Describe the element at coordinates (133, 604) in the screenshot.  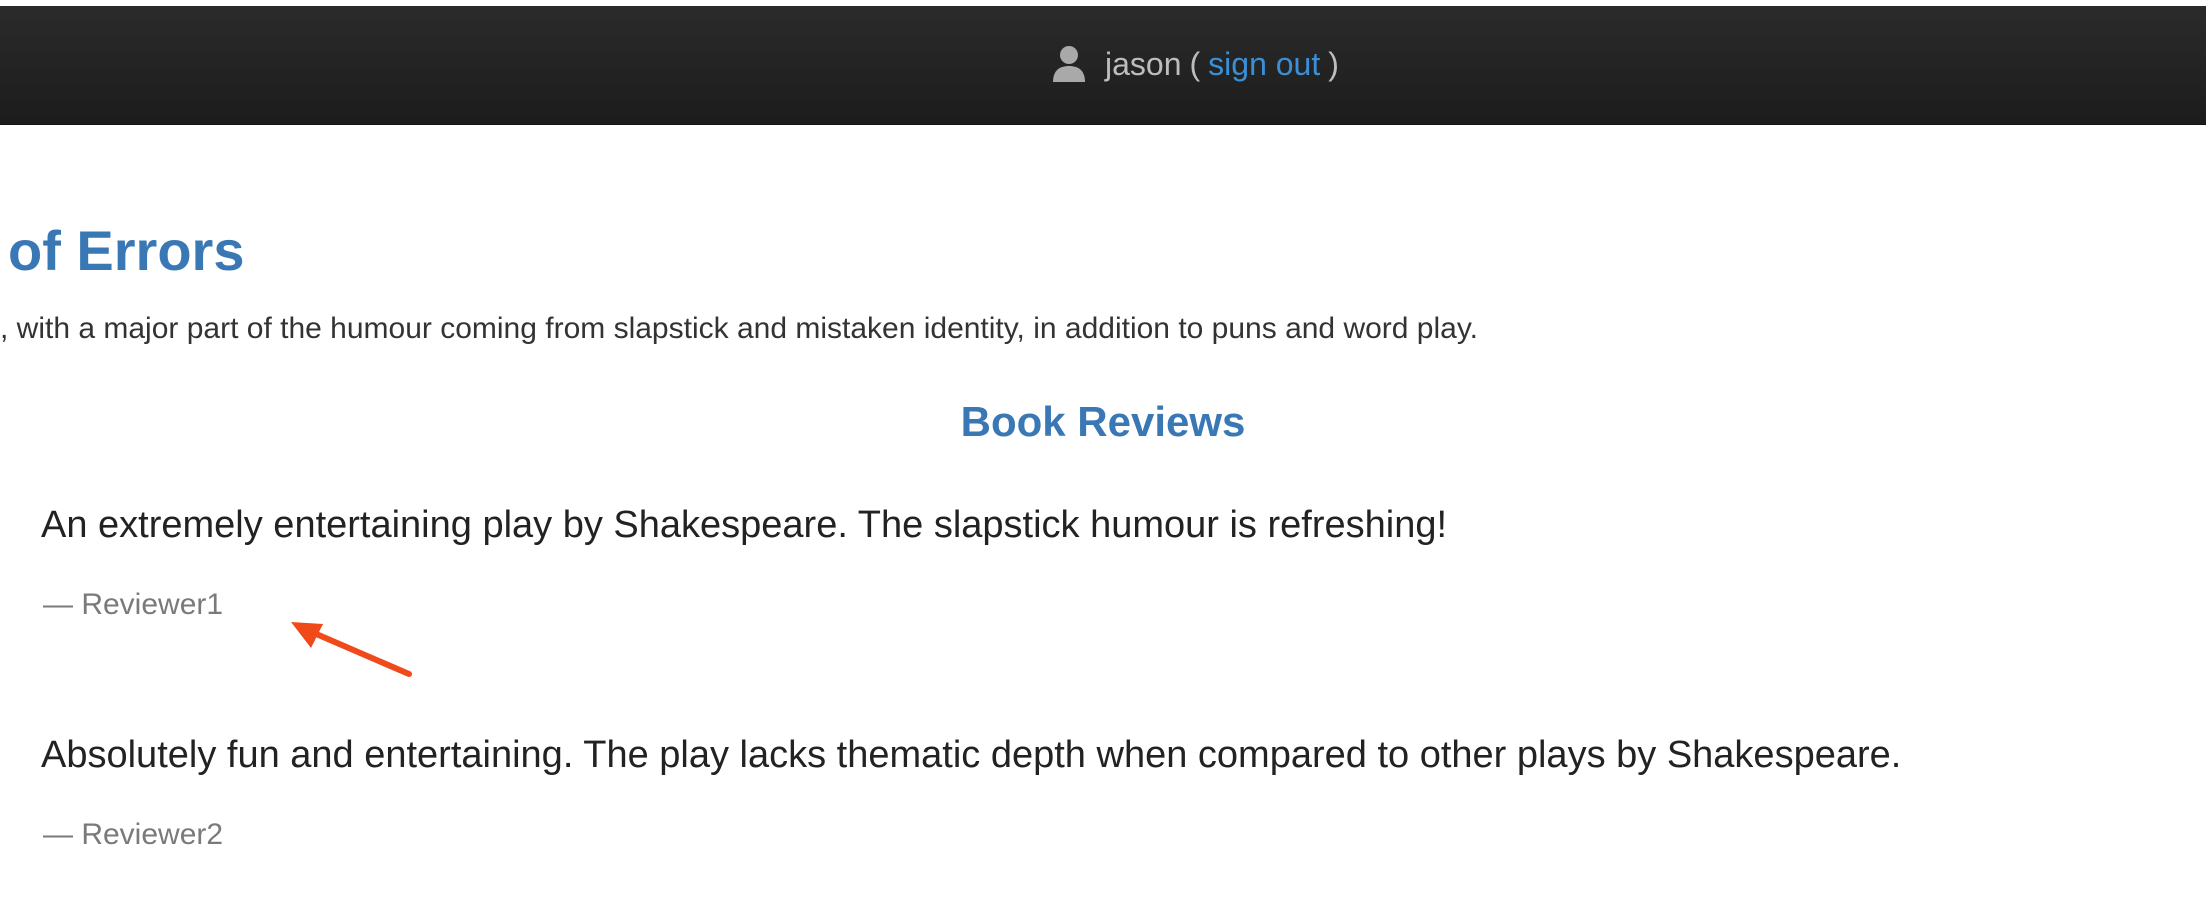
I see `review-author-1: — Reviewer1` at that location.